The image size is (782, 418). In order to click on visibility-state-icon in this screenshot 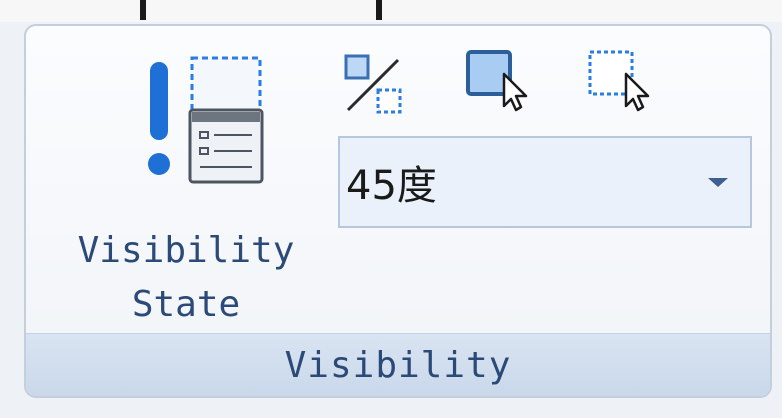, I will do `click(191, 130)`.